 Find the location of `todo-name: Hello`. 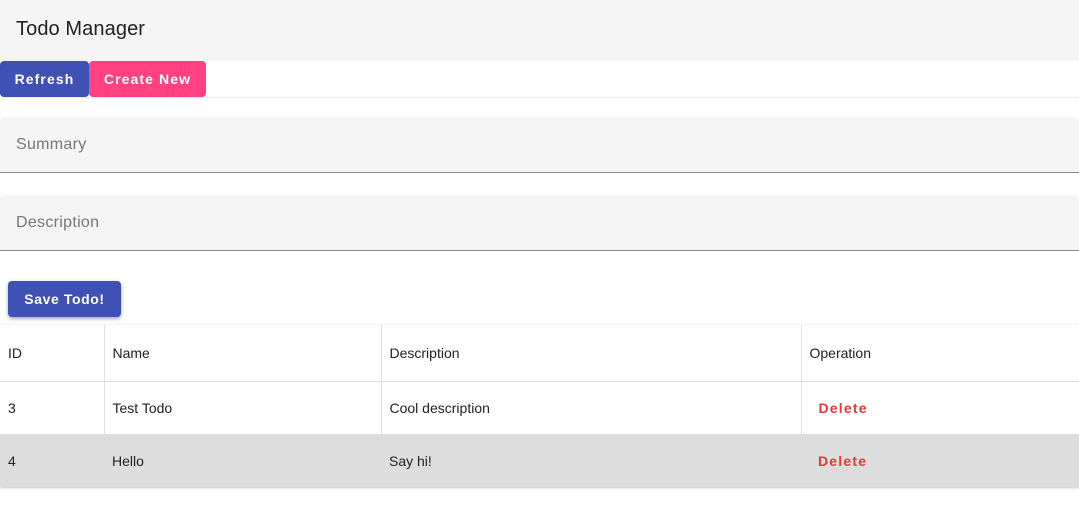

todo-name: Hello is located at coordinates (242, 460).